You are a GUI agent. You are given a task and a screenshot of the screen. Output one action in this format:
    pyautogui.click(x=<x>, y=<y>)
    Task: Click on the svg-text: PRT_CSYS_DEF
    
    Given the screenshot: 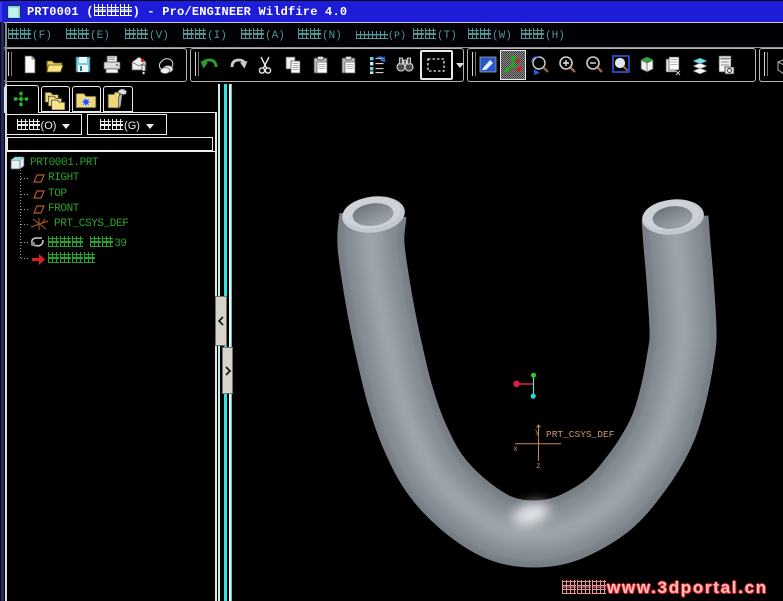 What is the action you would take?
    pyautogui.click(x=580, y=434)
    